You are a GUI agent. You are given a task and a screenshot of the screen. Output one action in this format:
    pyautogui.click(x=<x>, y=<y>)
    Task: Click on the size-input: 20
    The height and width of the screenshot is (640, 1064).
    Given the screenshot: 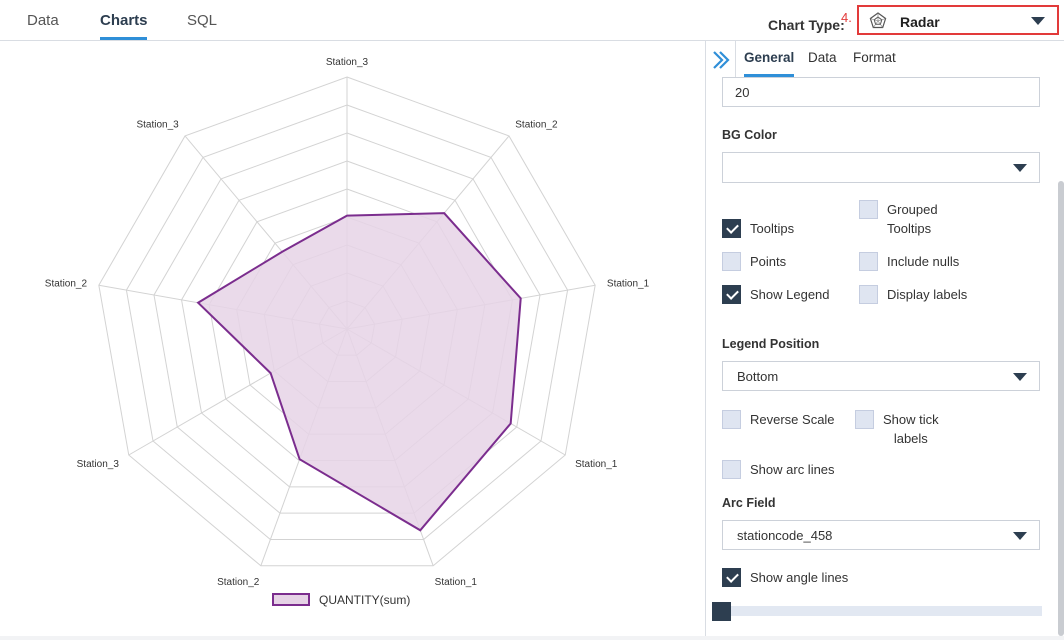 What is the action you would take?
    pyautogui.click(x=881, y=92)
    